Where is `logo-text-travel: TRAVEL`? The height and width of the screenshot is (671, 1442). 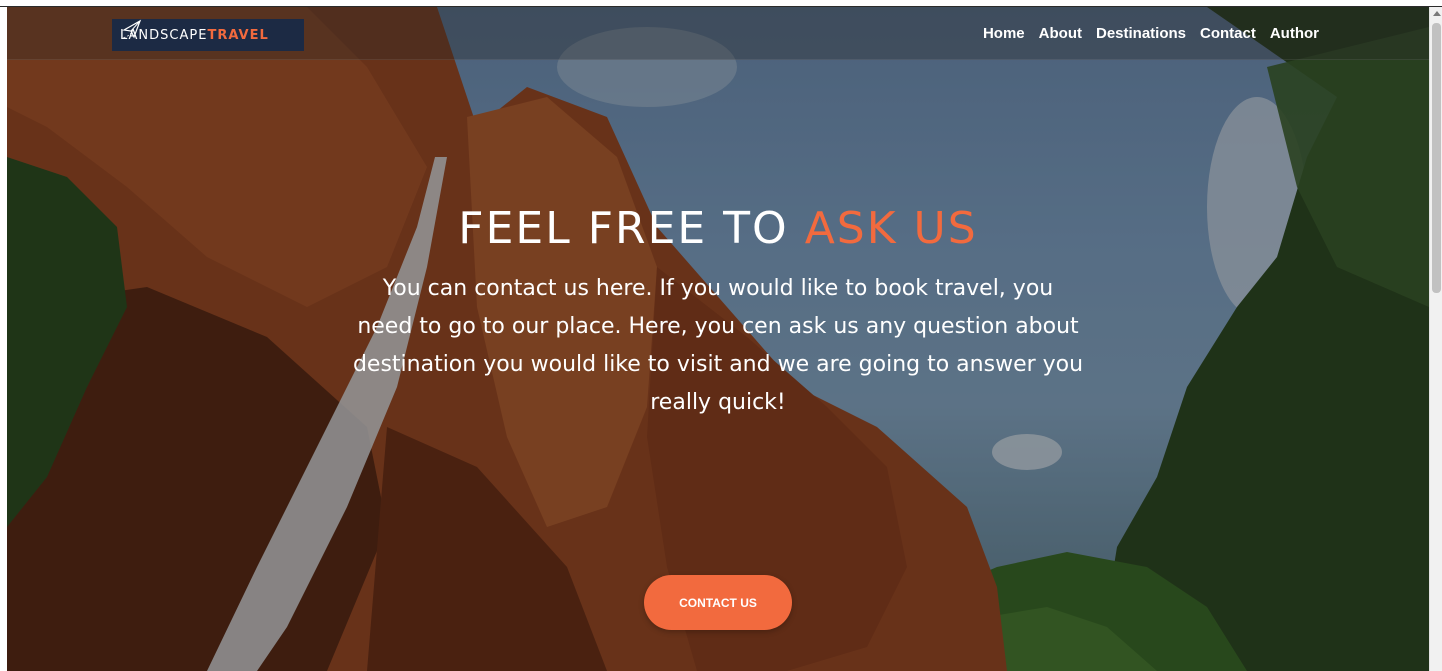 logo-text-travel: TRAVEL is located at coordinates (238, 35).